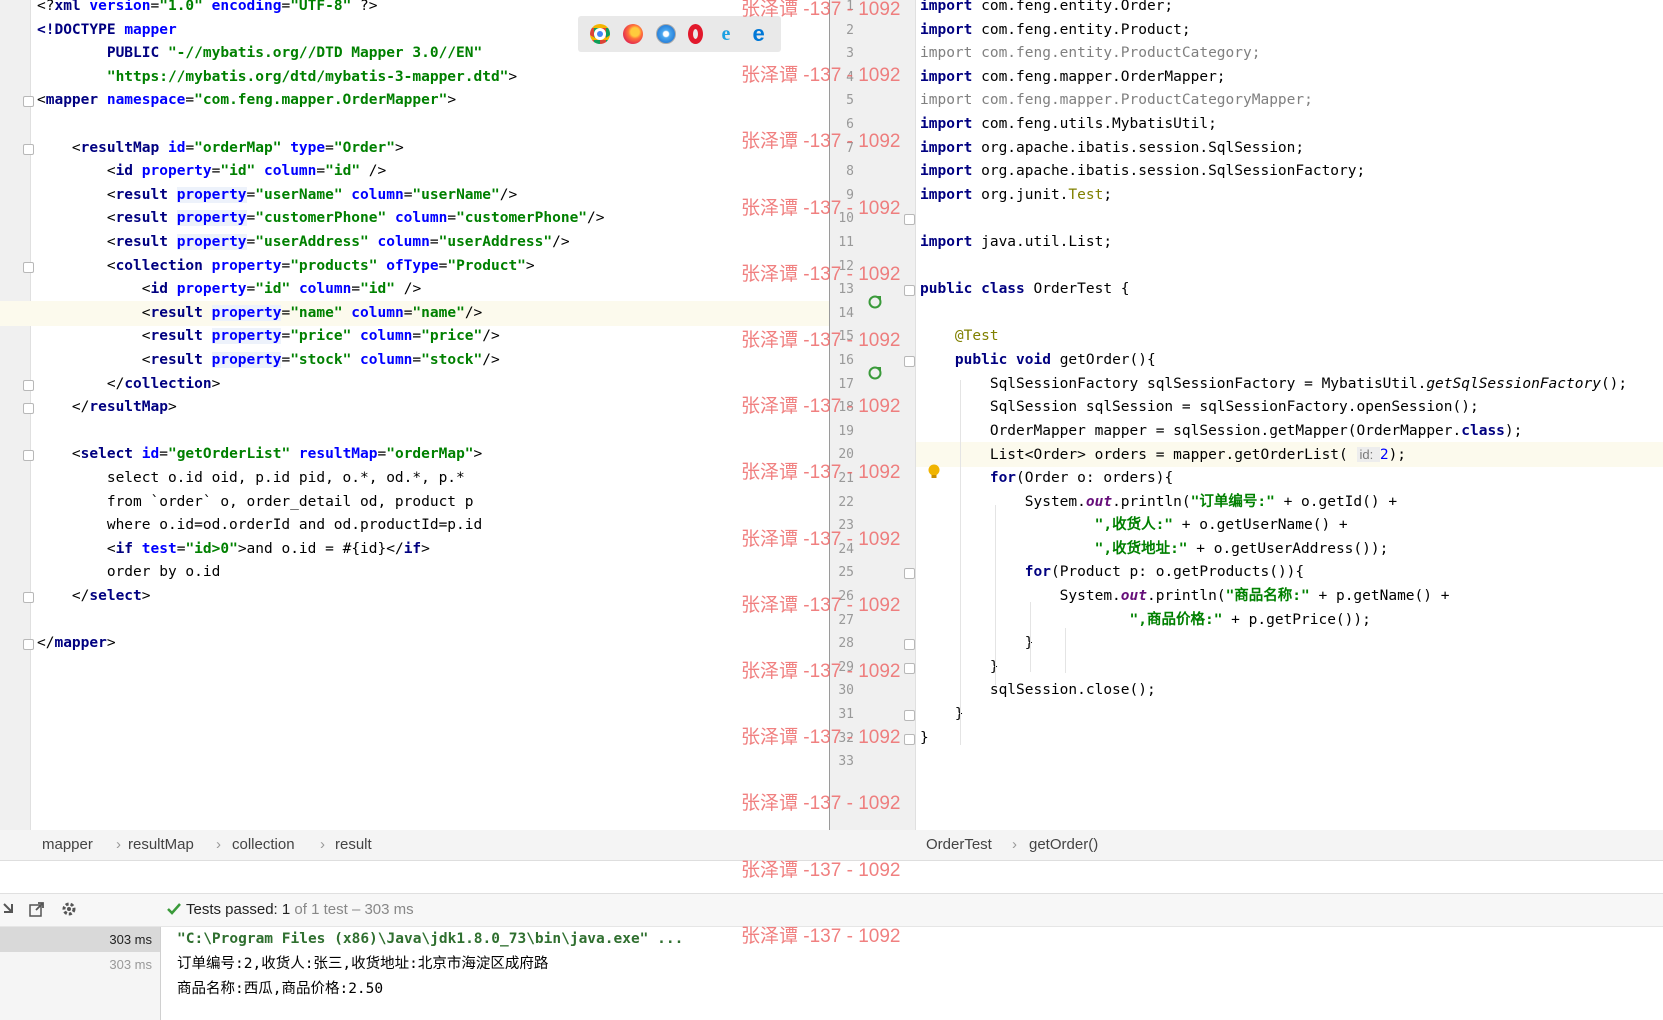  Describe the element at coordinates (1068, 124) in the screenshot. I see `code-line: import com.feng.utils.MybatisUtil;` at that location.